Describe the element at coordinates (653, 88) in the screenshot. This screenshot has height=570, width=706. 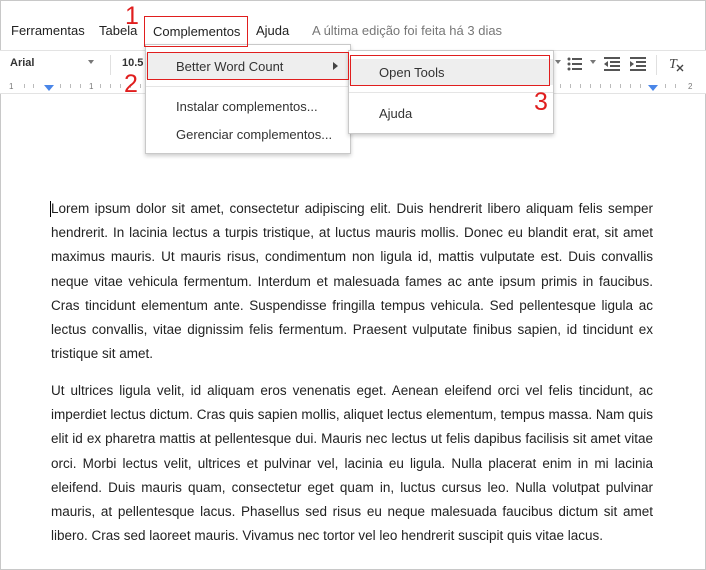
I see `right-indent-marker` at that location.